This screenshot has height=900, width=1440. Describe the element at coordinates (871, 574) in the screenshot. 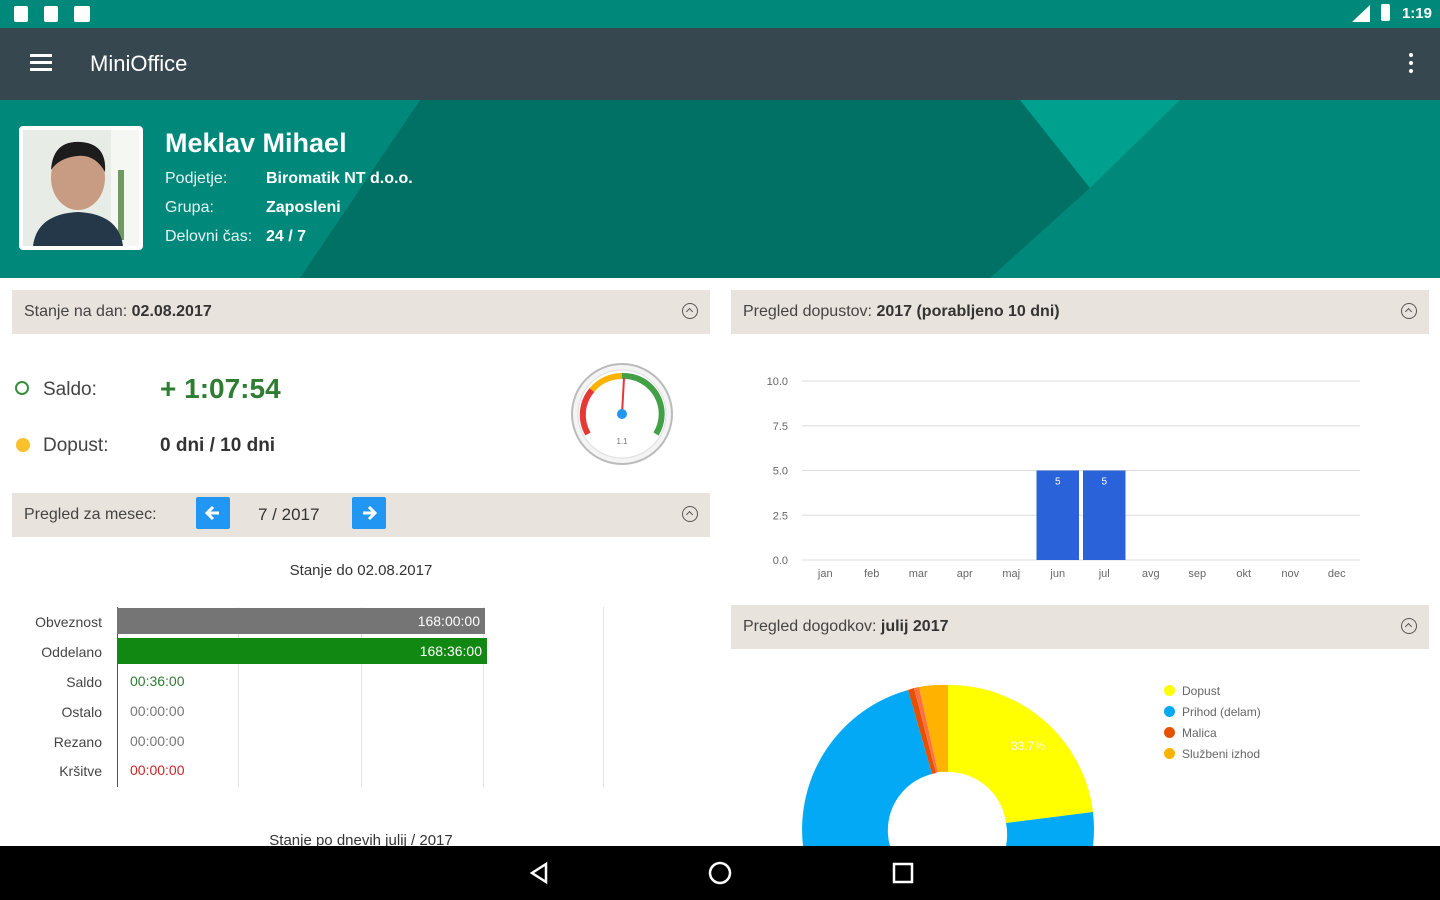

I see `x-tick-label: feb` at that location.